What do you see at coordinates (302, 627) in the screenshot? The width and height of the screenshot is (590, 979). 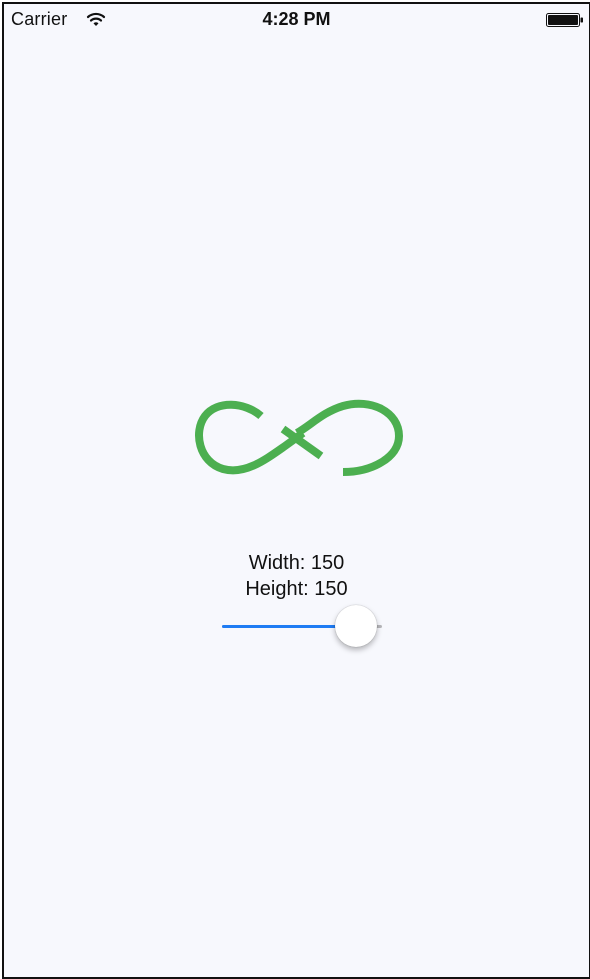 I see `size-slider` at bounding box center [302, 627].